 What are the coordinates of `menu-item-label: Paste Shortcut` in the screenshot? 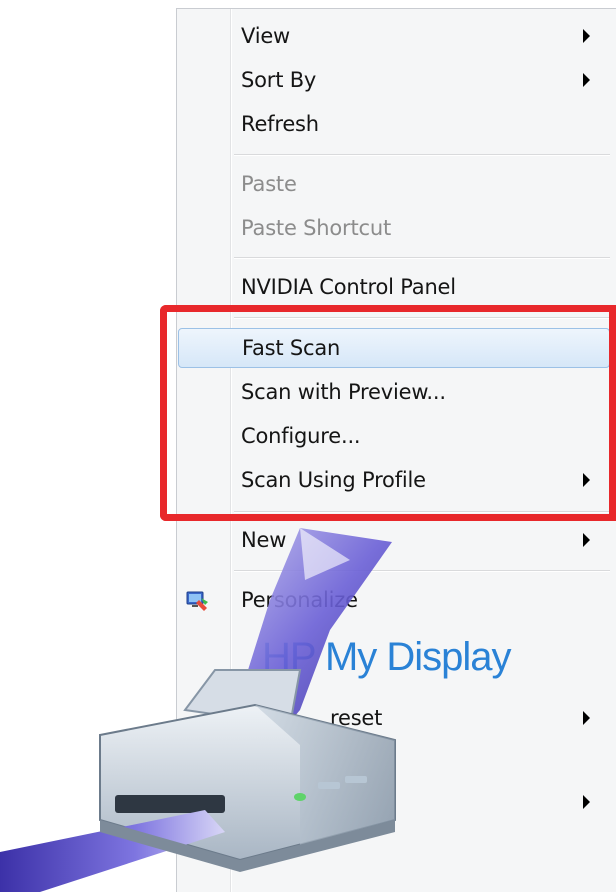 It's located at (316, 228).